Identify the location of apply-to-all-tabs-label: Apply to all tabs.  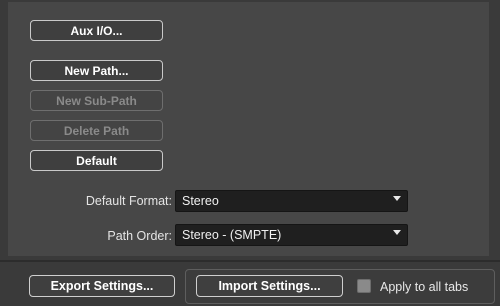
(424, 287).